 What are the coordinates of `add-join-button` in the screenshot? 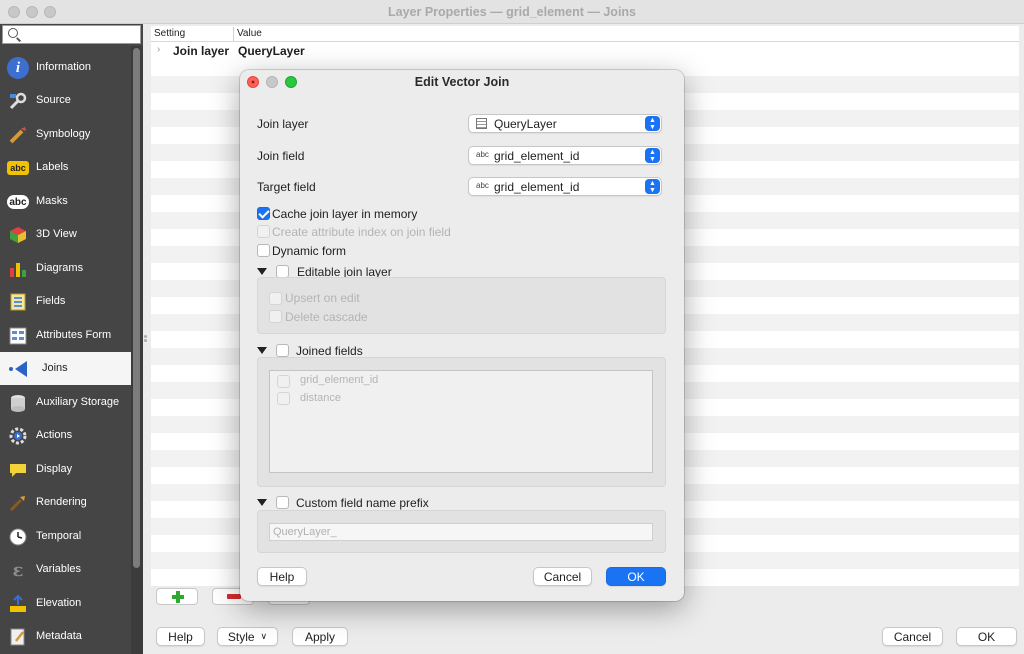 It's located at (177, 596).